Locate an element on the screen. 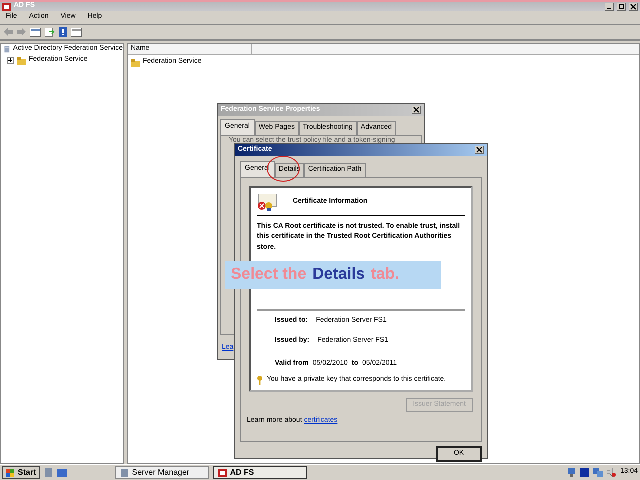  certificate-icon is located at coordinates (267, 202).